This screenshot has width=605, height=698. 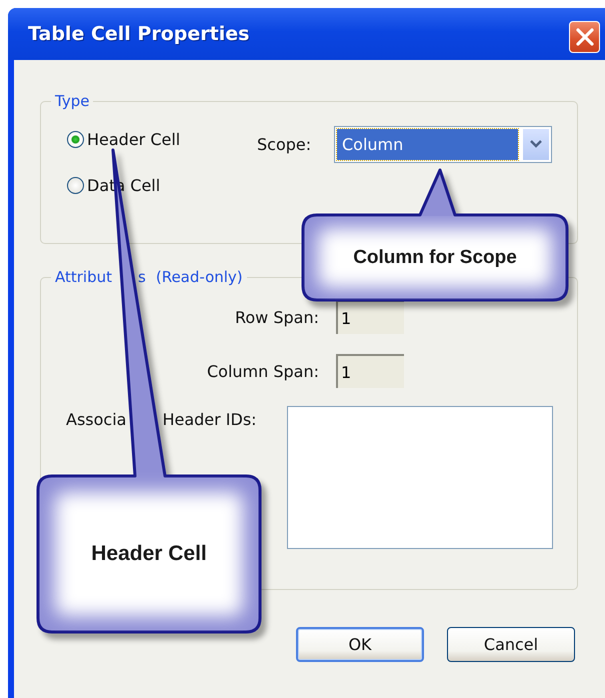 What do you see at coordinates (511, 644) in the screenshot?
I see `dialog-button: Cancel` at bounding box center [511, 644].